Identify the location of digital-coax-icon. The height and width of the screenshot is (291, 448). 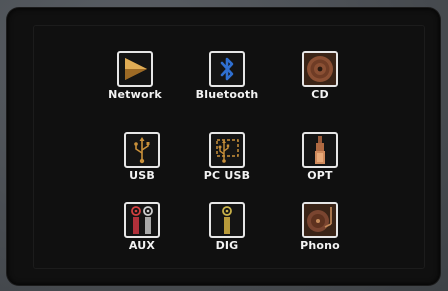
(227, 220).